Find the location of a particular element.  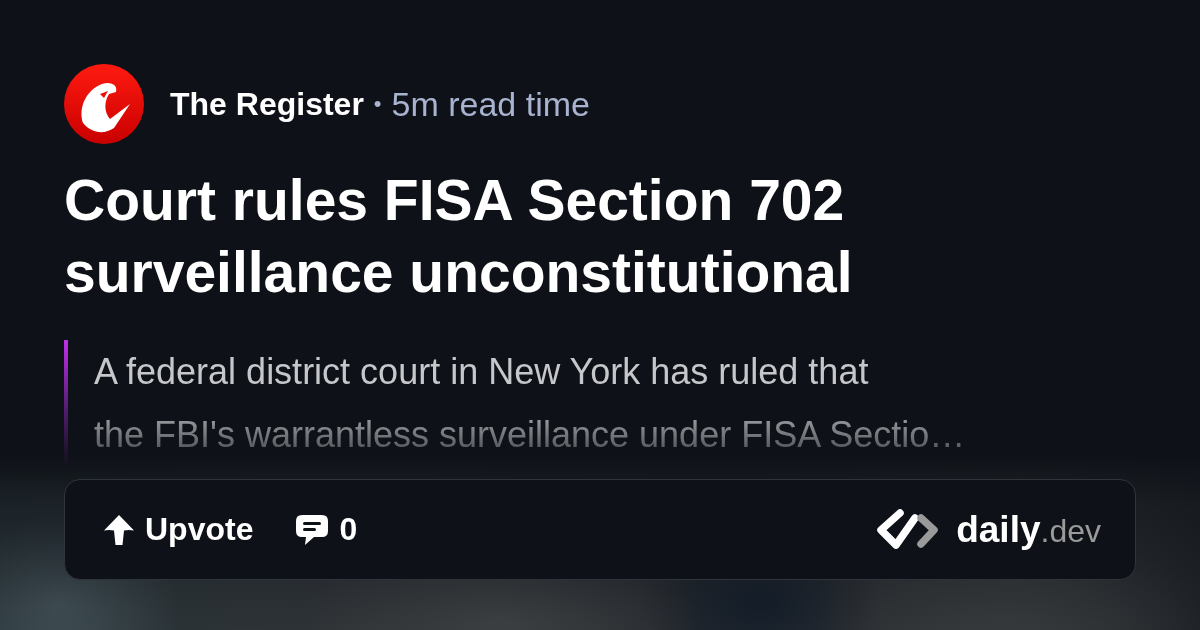

brand-wordmark: daily.dev is located at coordinates (1028, 529).